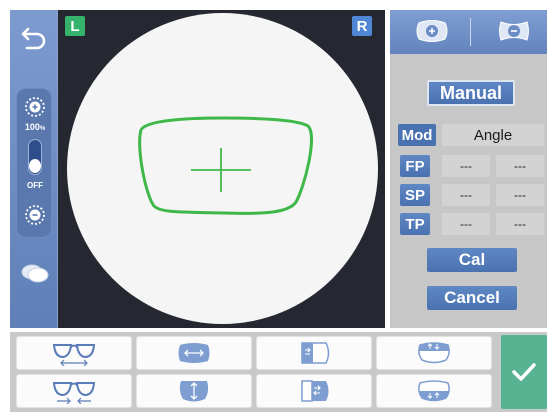 Image resolution: width=556 pixels, height=418 pixels. I want to click on confirm-button, so click(524, 372).